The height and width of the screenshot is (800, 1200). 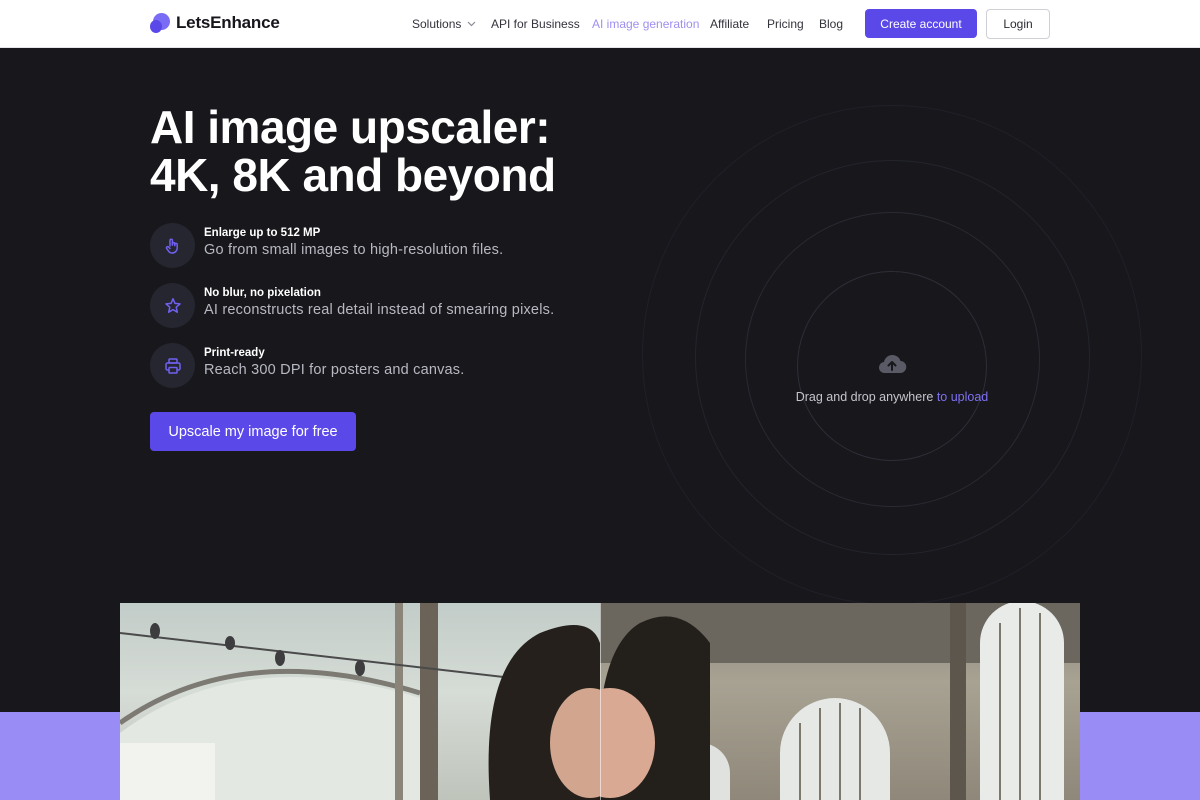 I want to click on before-image-half, so click(x=375, y=701).